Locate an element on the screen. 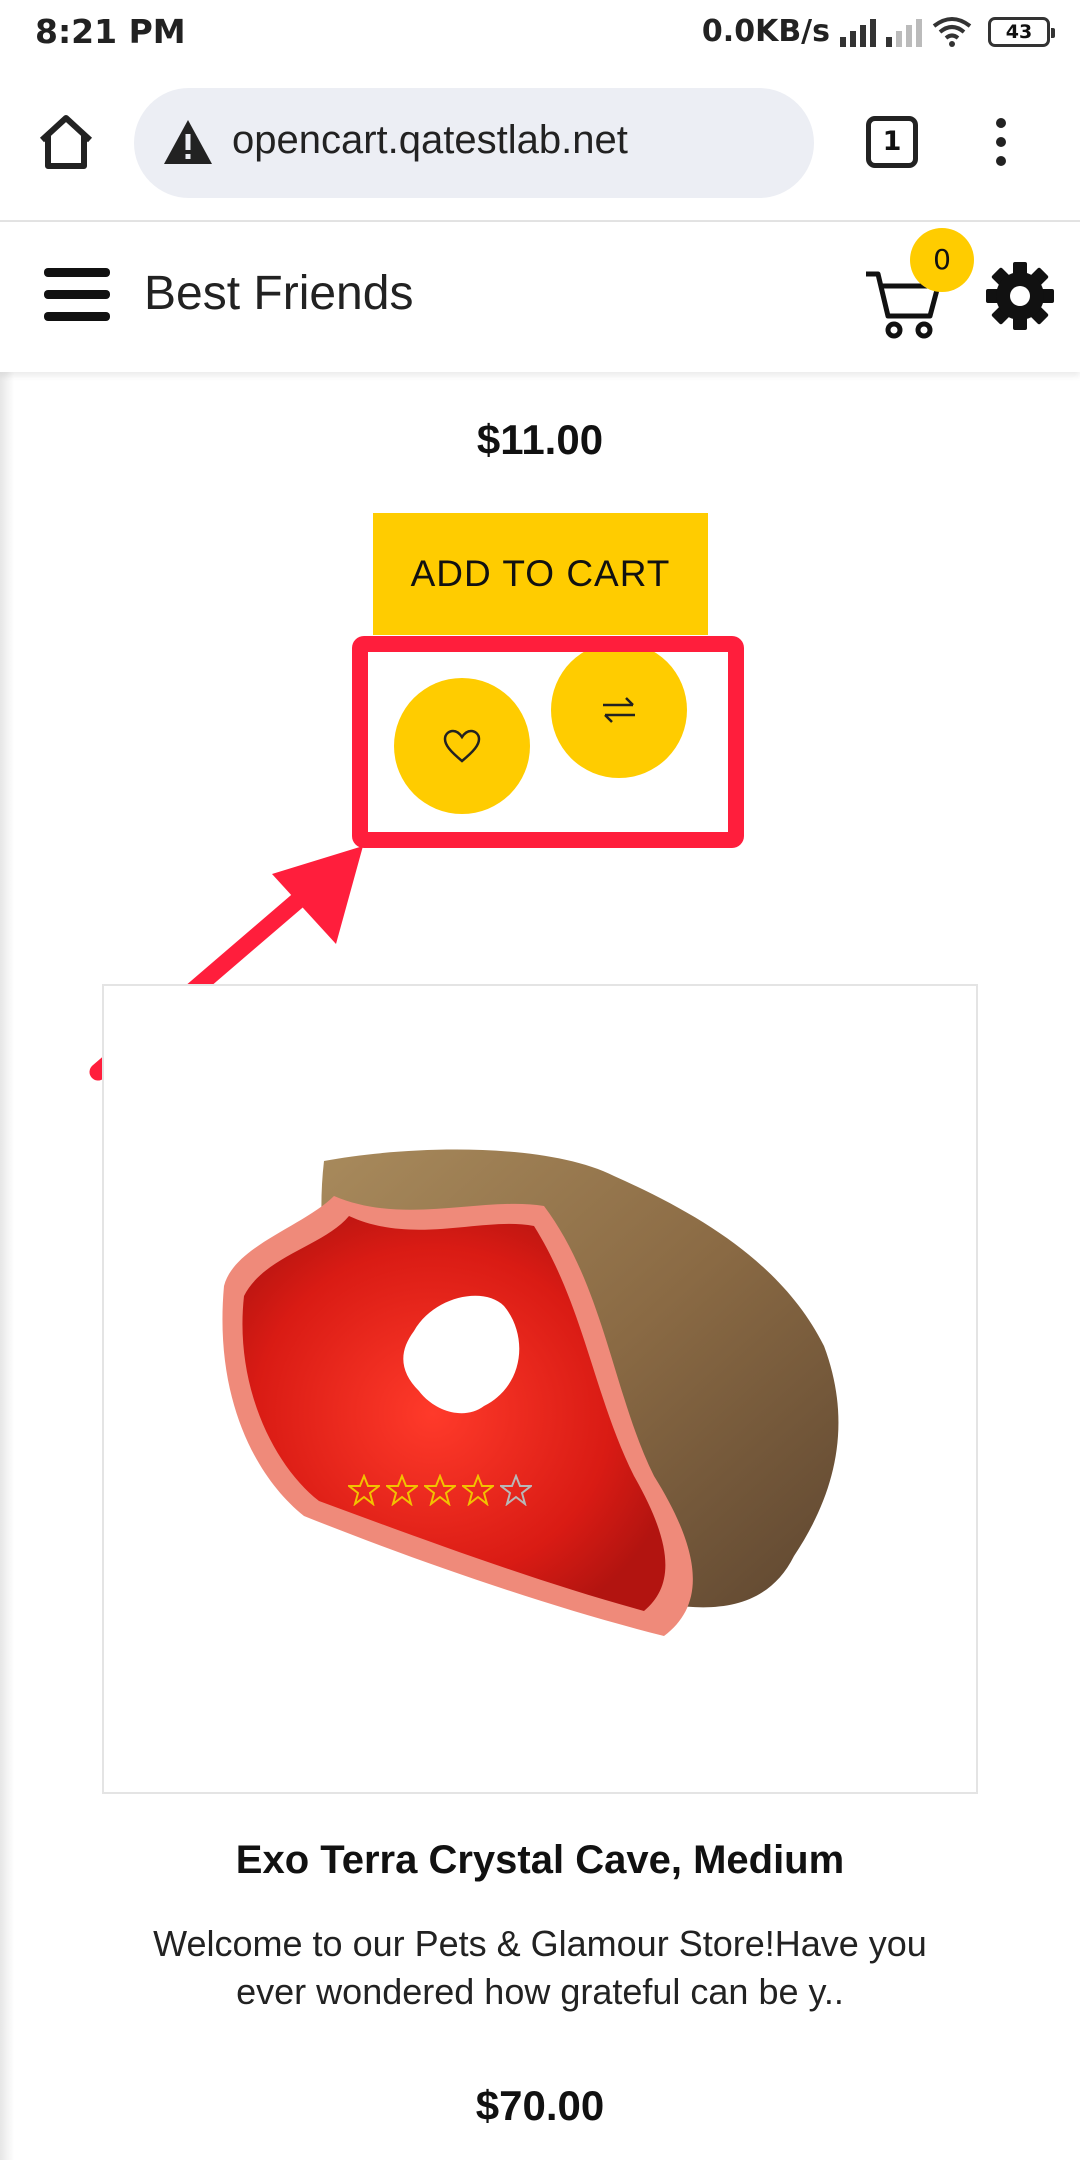  tabs-button: 1 is located at coordinates (892, 142).